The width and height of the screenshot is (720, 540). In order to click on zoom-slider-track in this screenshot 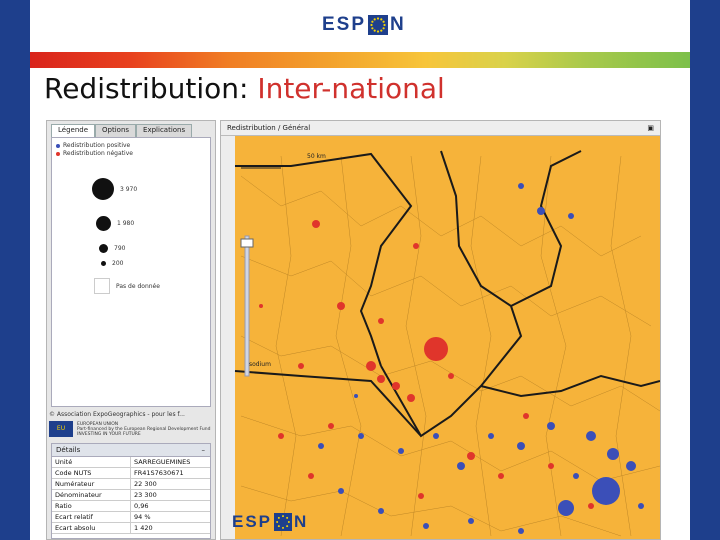, I will do `click(247, 306)`.